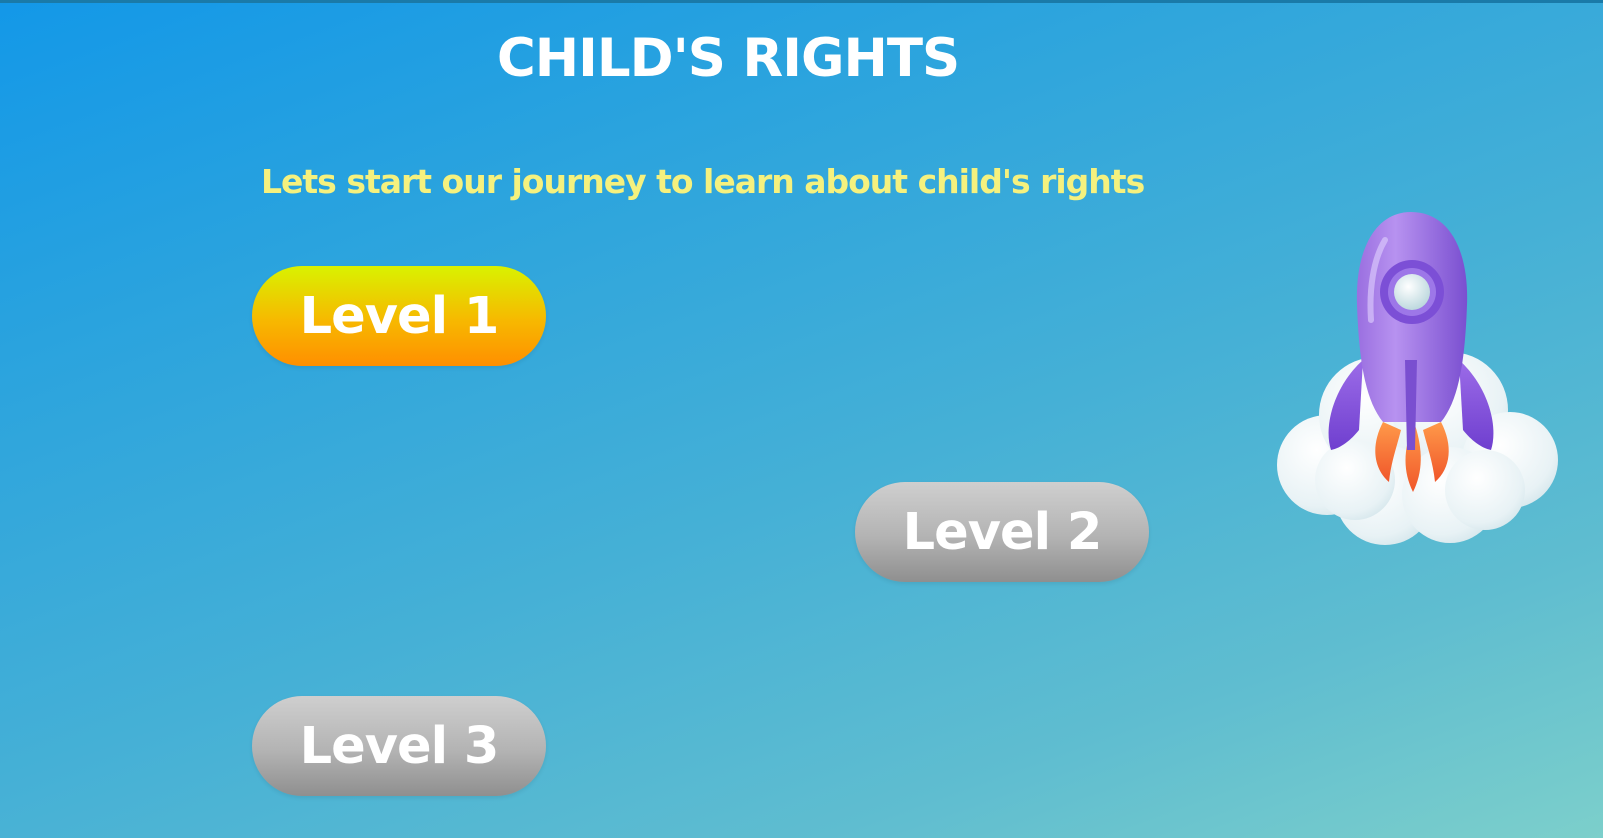  I want to click on level-1-button: Level 1, so click(399, 316).